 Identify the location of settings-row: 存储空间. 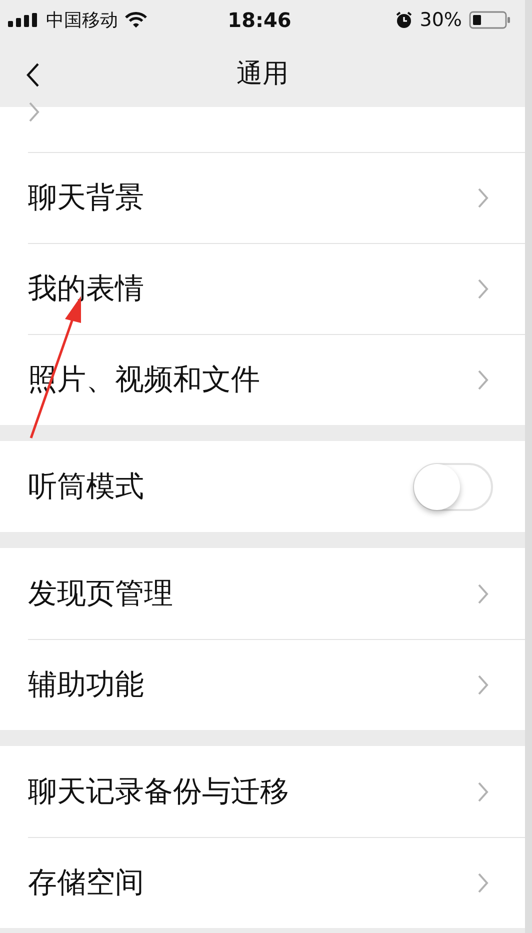
(262, 882).